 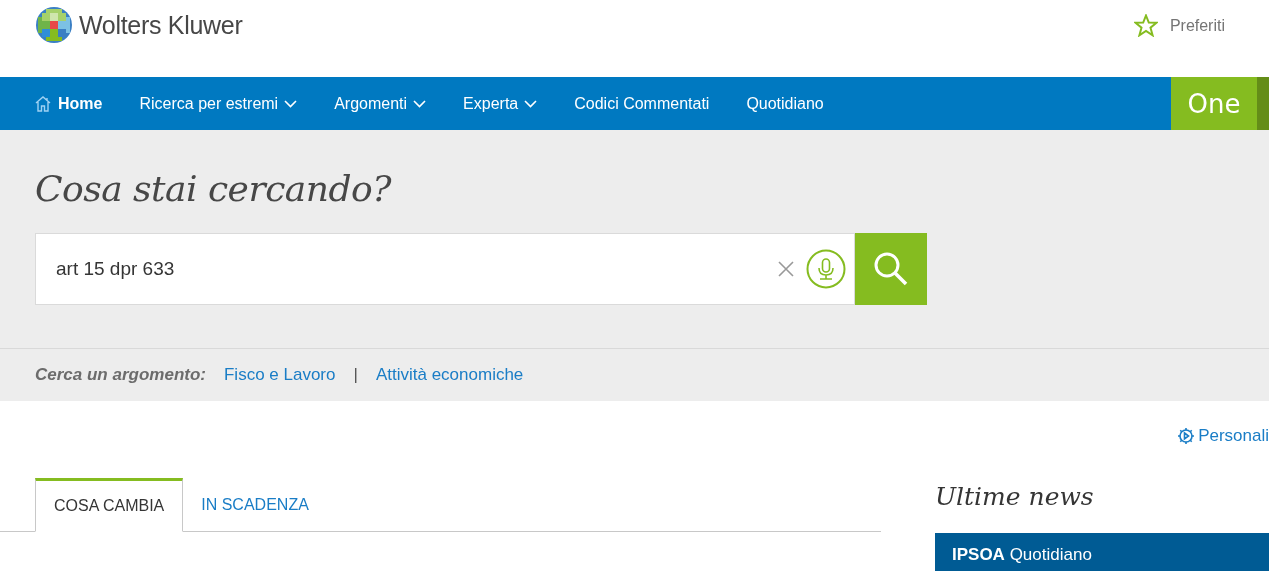 I want to click on nav-item: Ricerca per estremi, so click(x=218, y=103).